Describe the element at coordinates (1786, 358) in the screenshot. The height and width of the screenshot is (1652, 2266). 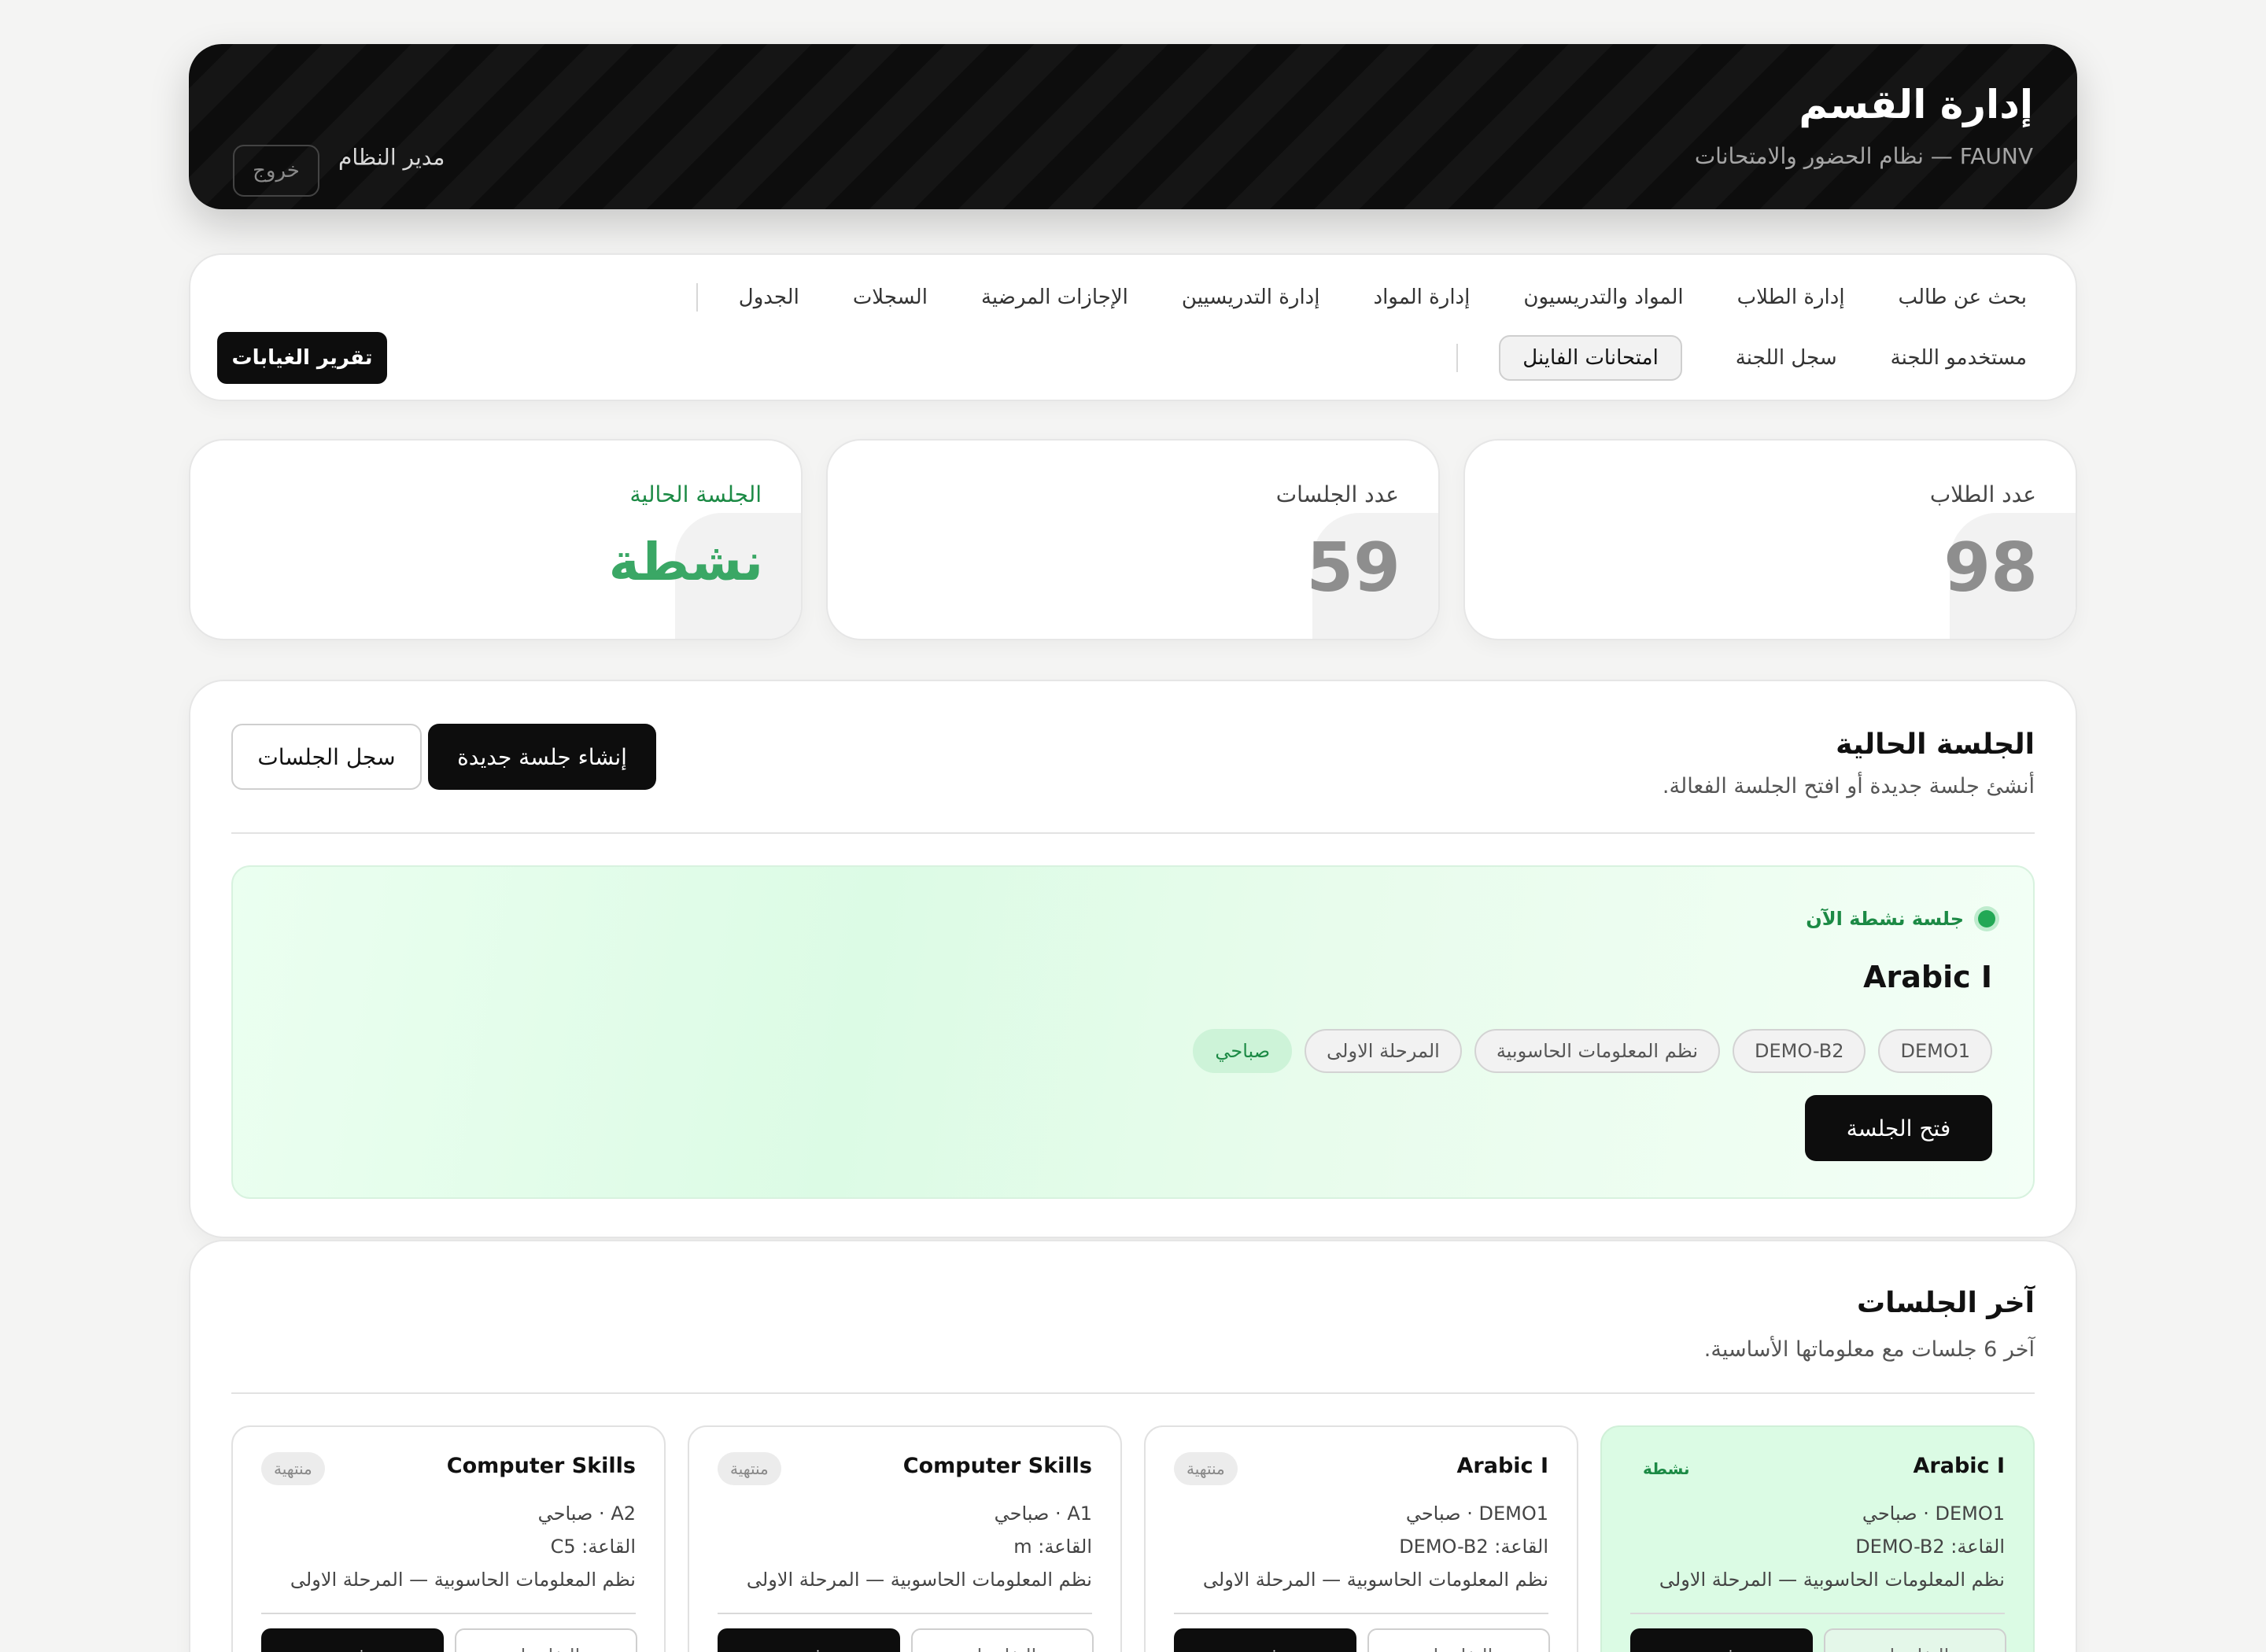
I see `nav-item-committee-log: سجل اللجنة` at that location.